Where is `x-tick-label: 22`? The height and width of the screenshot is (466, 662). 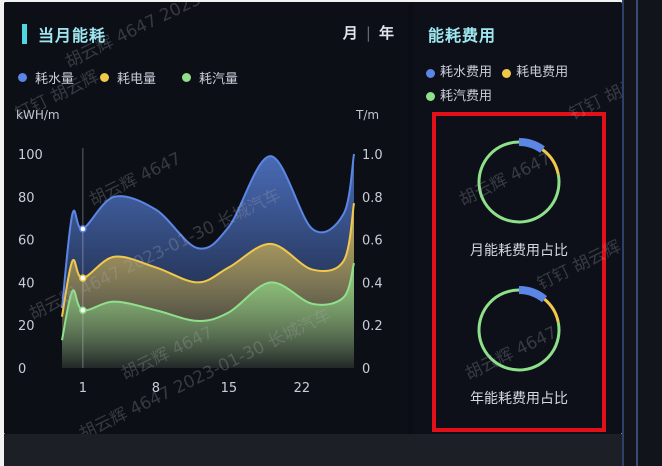
x-tick-label: 22 is located at coordinates (302, 388).